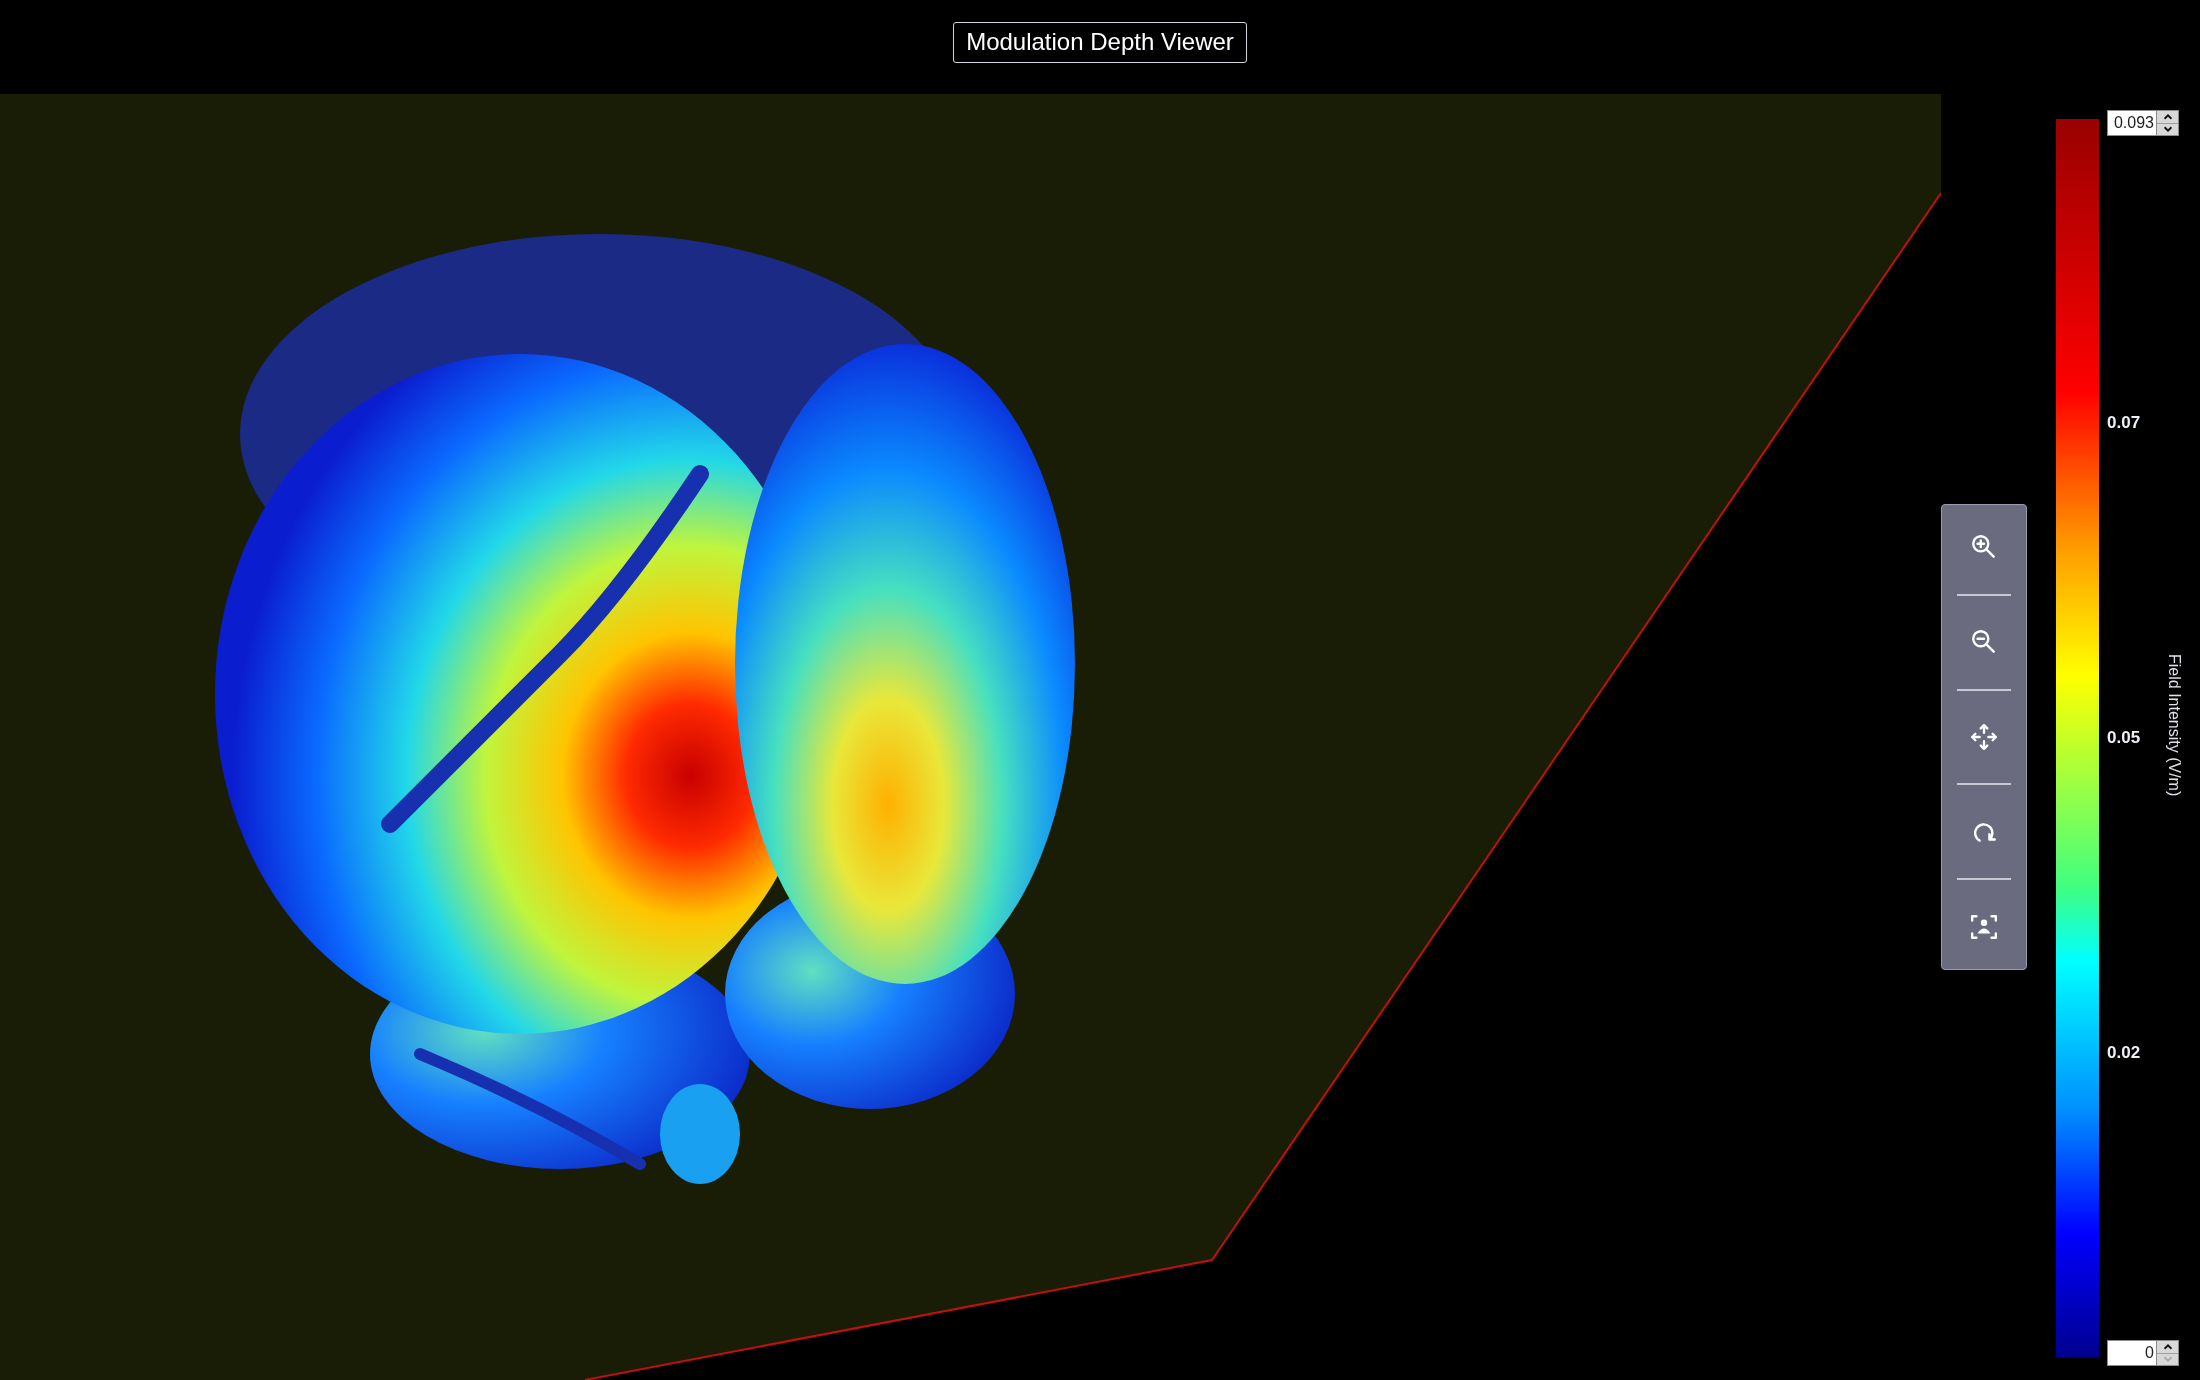 The width and height of the screenshot is (2200, 1380). What do you see at coordinates (2124, 1053) in the screenshot?
I see `scale-tick-label: 0.02` at bounding box center [2124, 1053].